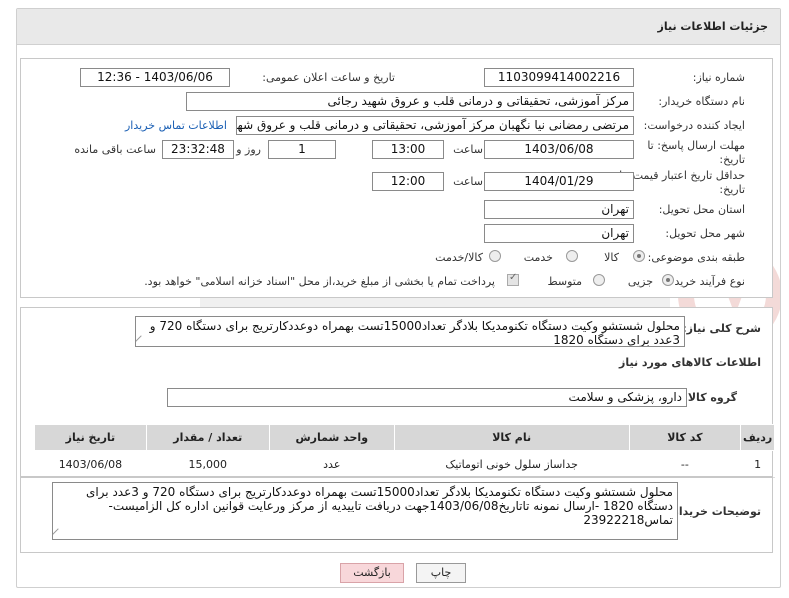 Image resolution: width=789 pixels, height=598 pixels. I want to click on days-field: 1, so click(302, 149).